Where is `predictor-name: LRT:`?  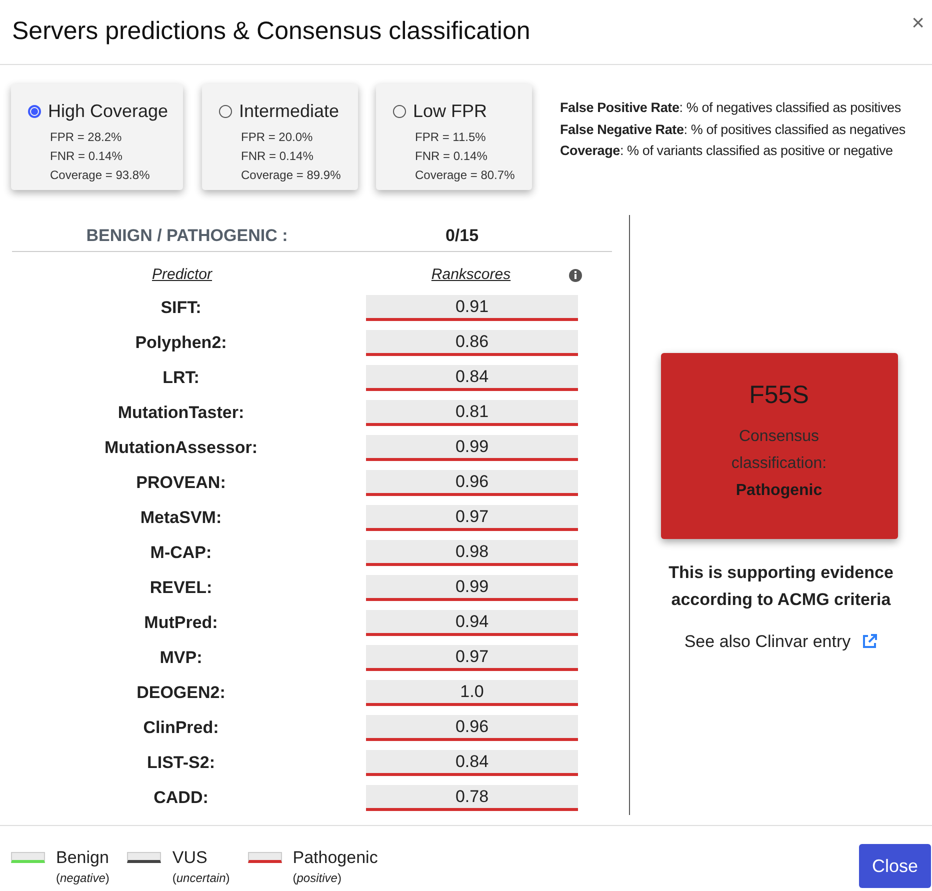 predictor-name: LRT: is located at coordinates (181, 377).